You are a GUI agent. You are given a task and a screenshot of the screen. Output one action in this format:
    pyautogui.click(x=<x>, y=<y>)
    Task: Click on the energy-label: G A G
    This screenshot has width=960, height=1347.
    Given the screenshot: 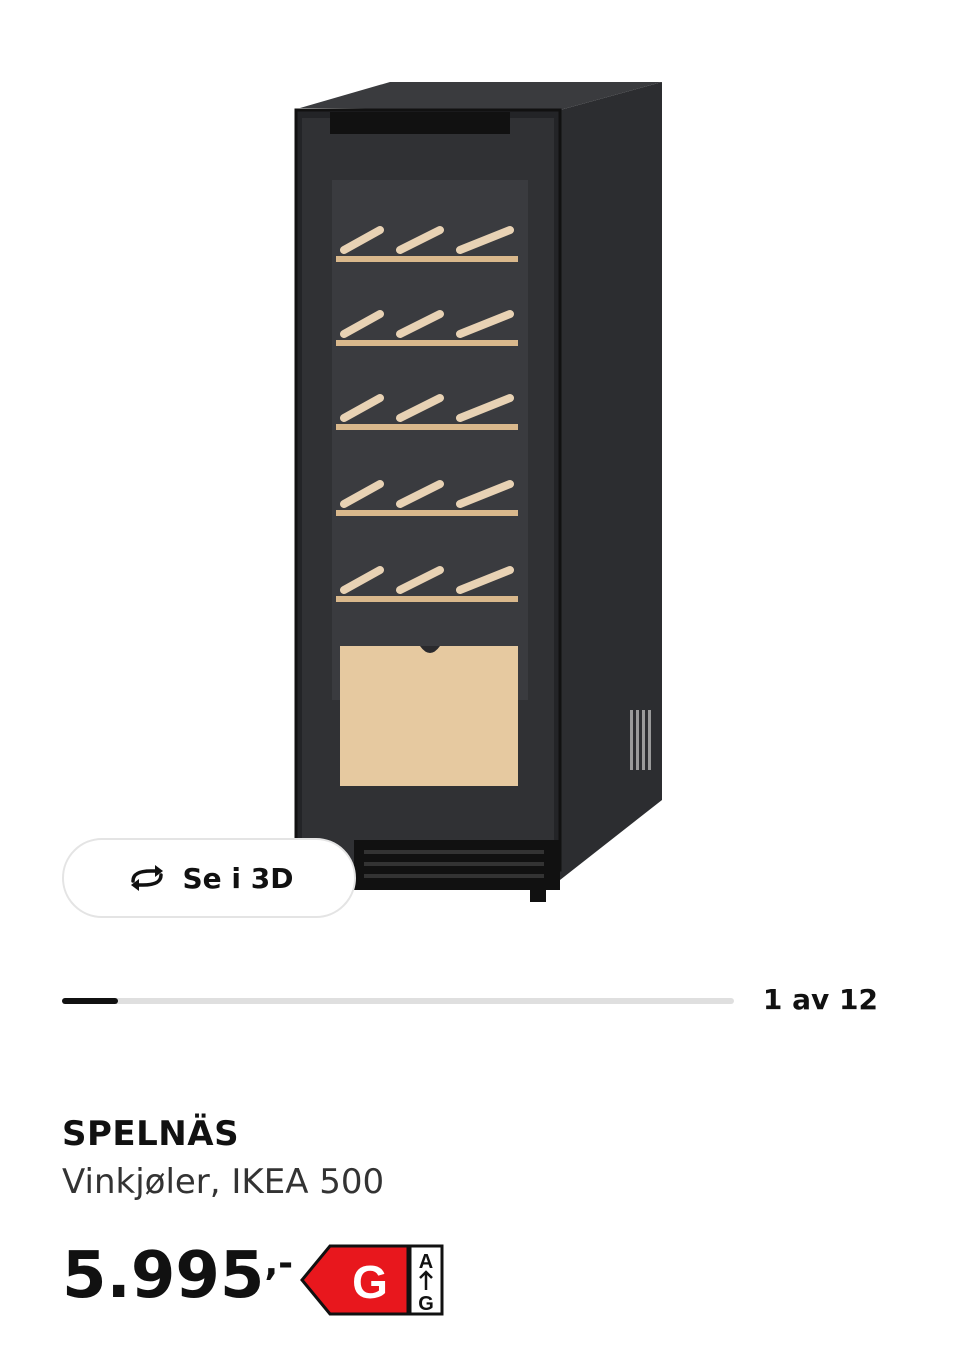 What is the action you would take?
    pyautogui.click(x=373, y=1280)
    